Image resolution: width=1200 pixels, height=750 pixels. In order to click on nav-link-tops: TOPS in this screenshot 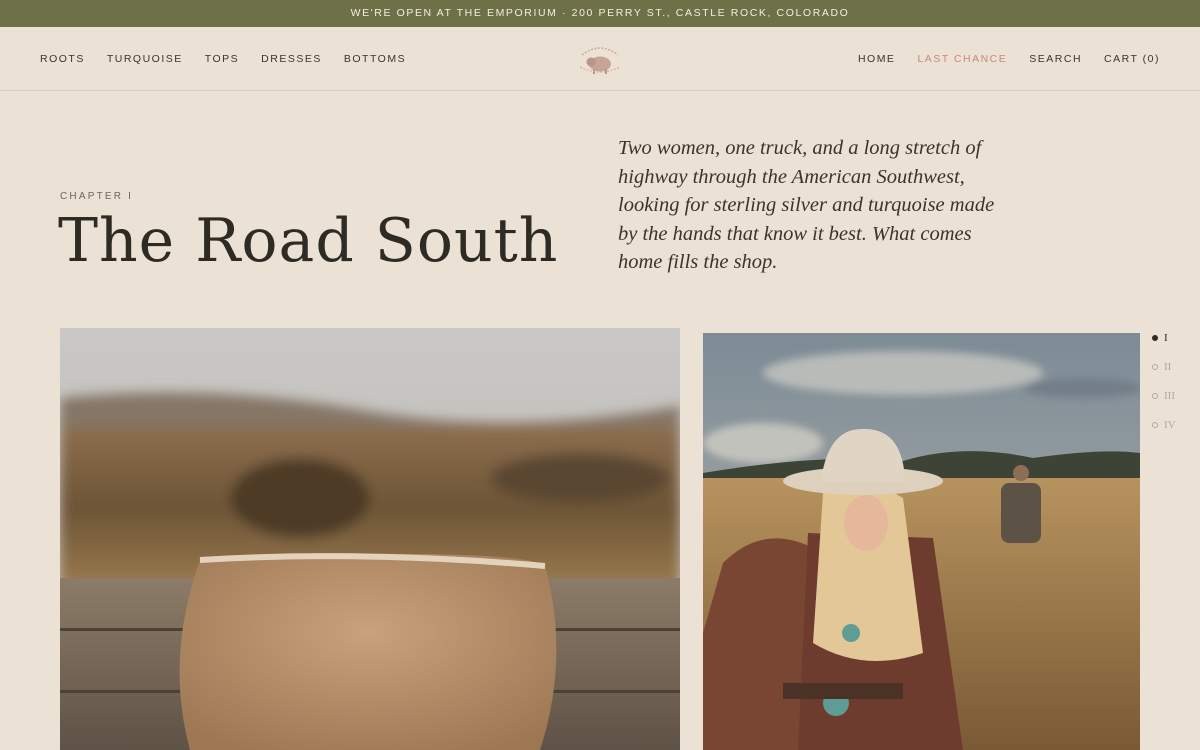, I will do `click(222, 59)`.